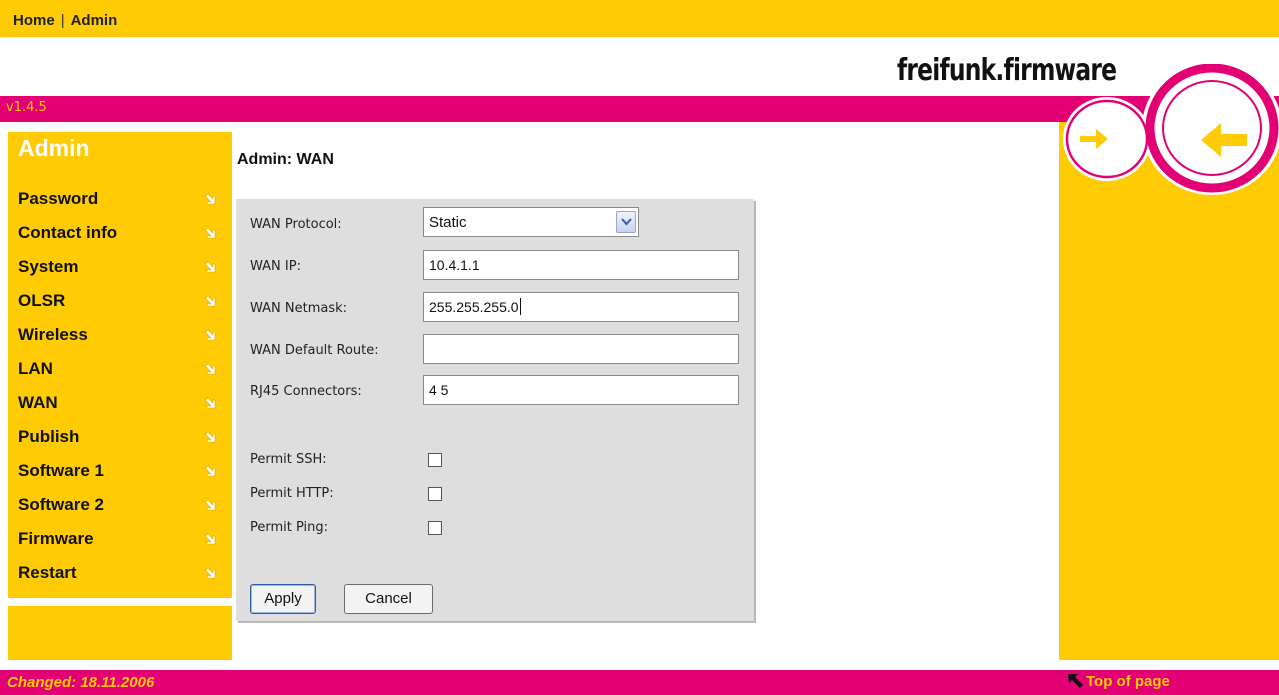  Describe the element at coordinates (125, 202) in the screenshot. I see `sidebar-item-password: Password` at that location.